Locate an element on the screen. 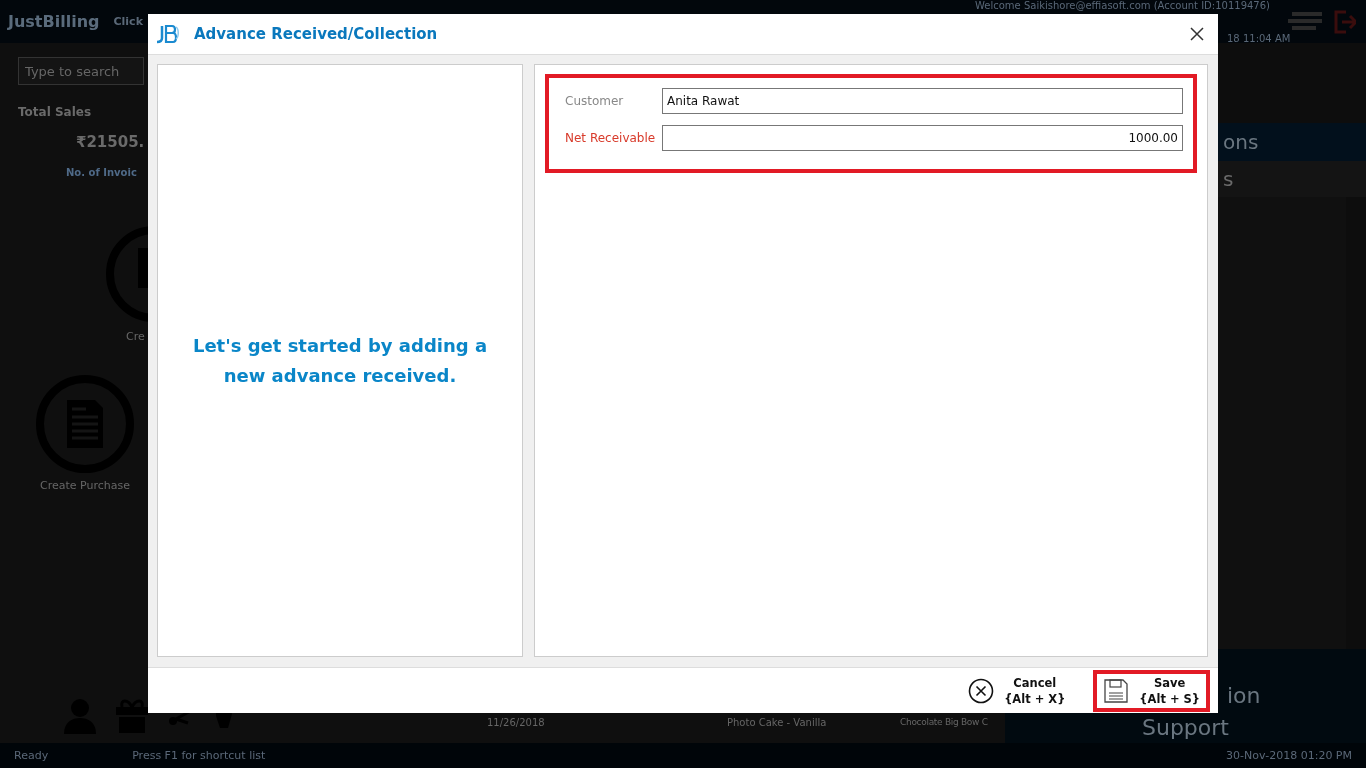 The height and width of the screenshot is (768, 1366). search-field: Type to search is located at coordinates (81, 71).